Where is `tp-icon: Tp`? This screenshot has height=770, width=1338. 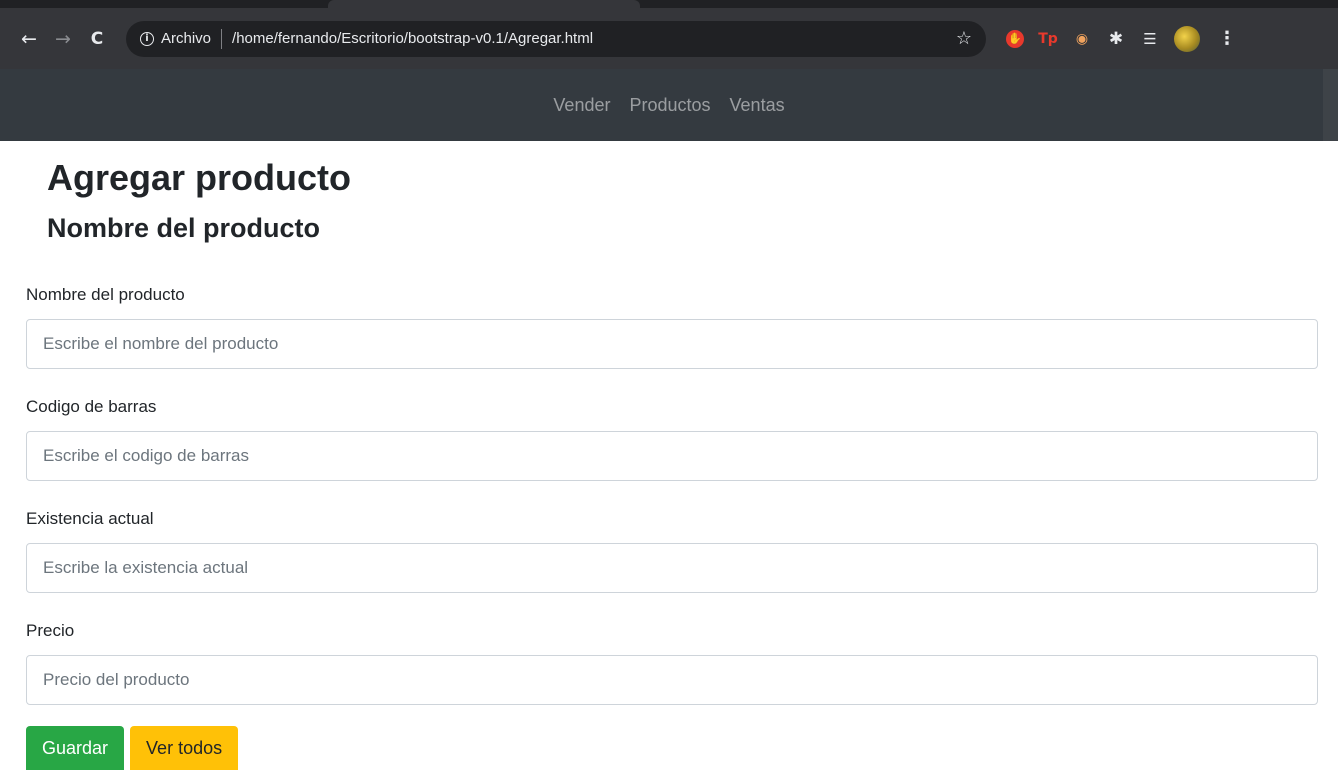 tp-icon: Tp is located at coordinates (1048, 39).